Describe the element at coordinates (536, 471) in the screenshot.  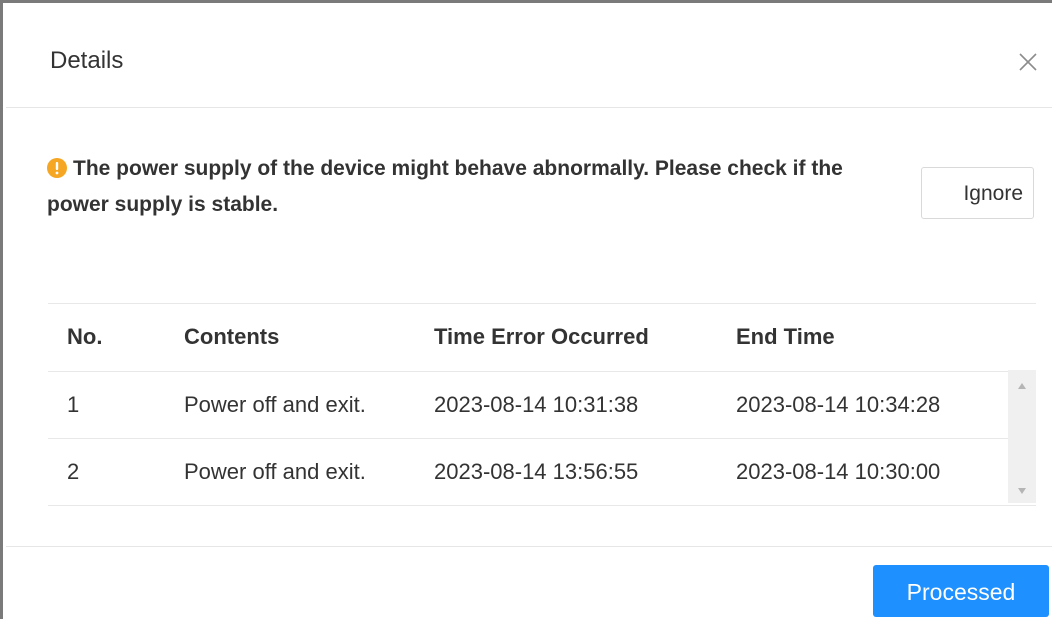
I see `row-time-error: 2023-08-14 13:56:55` at that location.